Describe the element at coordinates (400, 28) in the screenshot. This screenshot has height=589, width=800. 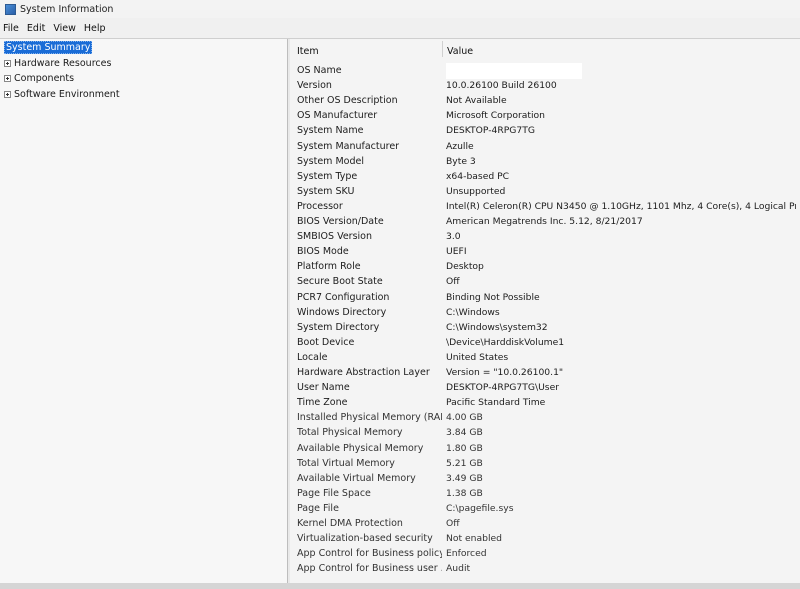
I see `menu-bar: File Edit View Help` at that location.